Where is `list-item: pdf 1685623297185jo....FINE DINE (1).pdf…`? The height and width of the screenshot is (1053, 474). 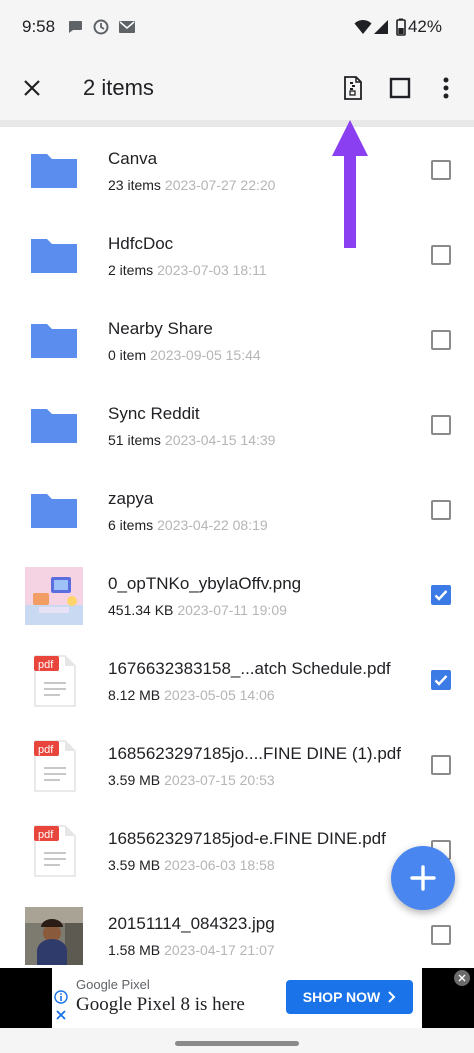 list-item: pdf 1685623297185jo....FINE DINE (1).pdf… is located at coordinates (237, 764).